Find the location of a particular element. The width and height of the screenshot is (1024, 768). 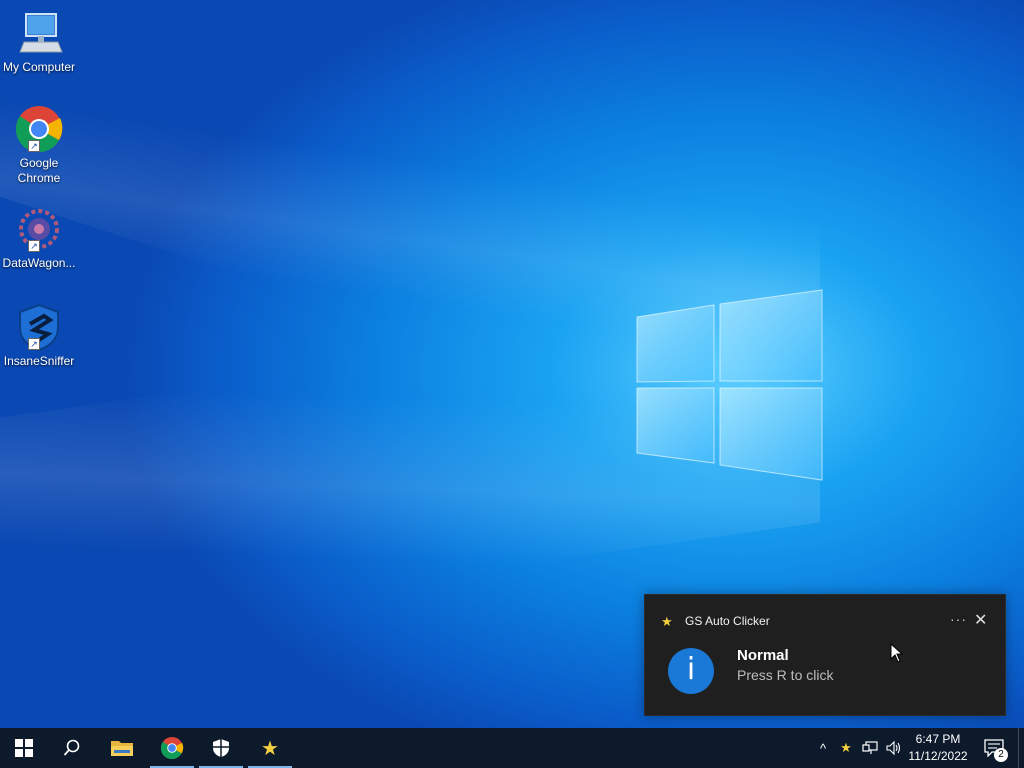

desktop-icon-insanesniffer: ↗ InsaneSniffer is located at coordinates (39, 335).